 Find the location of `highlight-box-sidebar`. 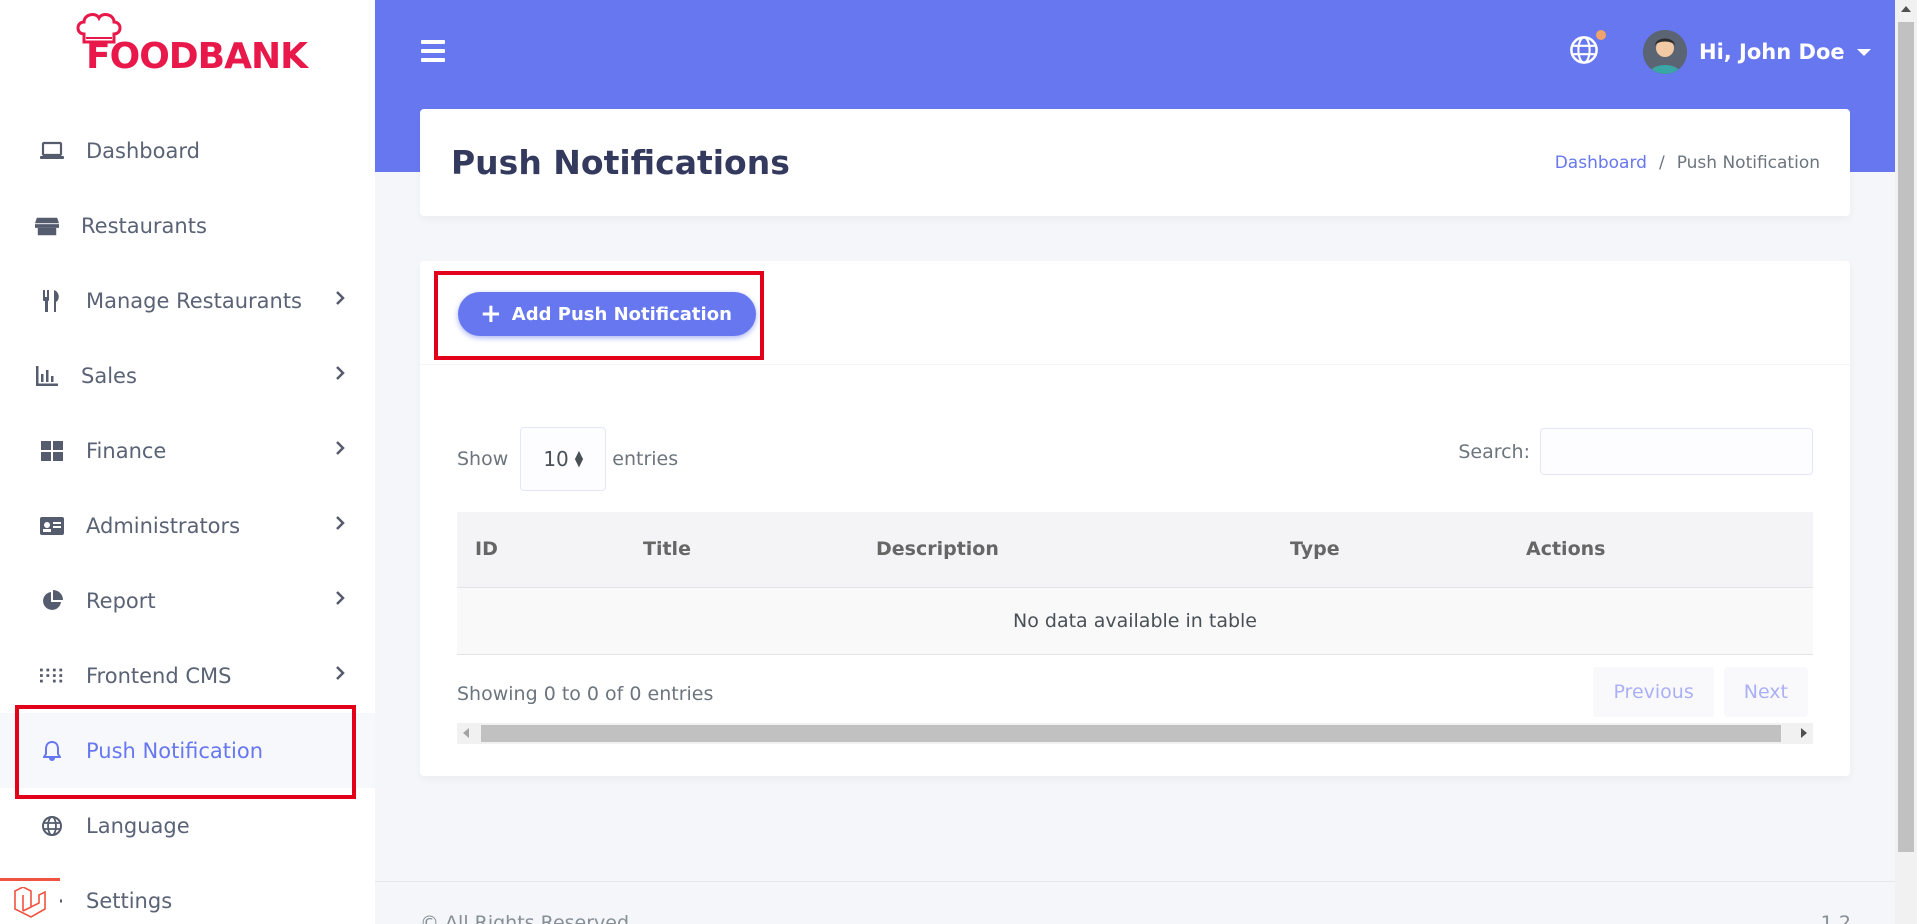

highlight-box-sidebar is located at coordinates (185, 752).